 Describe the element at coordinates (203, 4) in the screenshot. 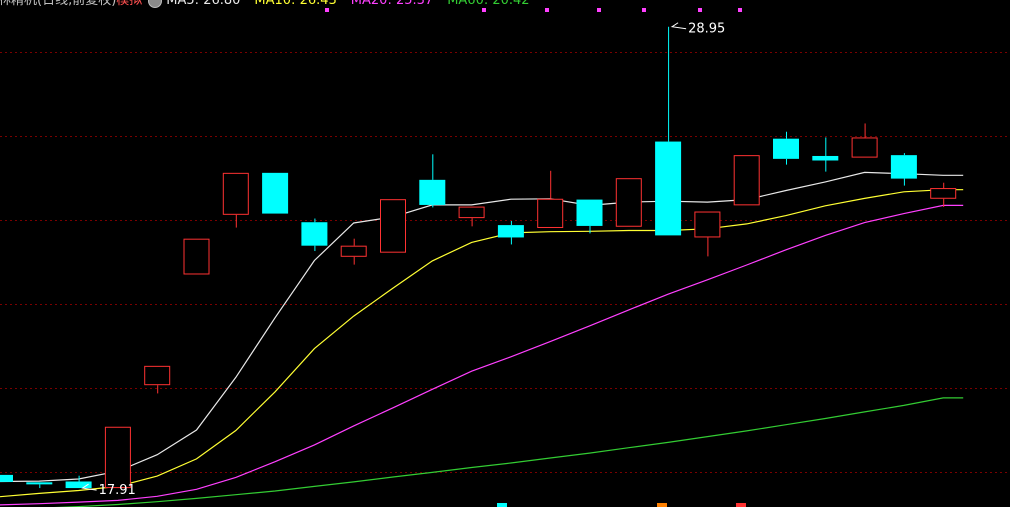

I see `ma5-readout: MA5: 26.80` at that location.